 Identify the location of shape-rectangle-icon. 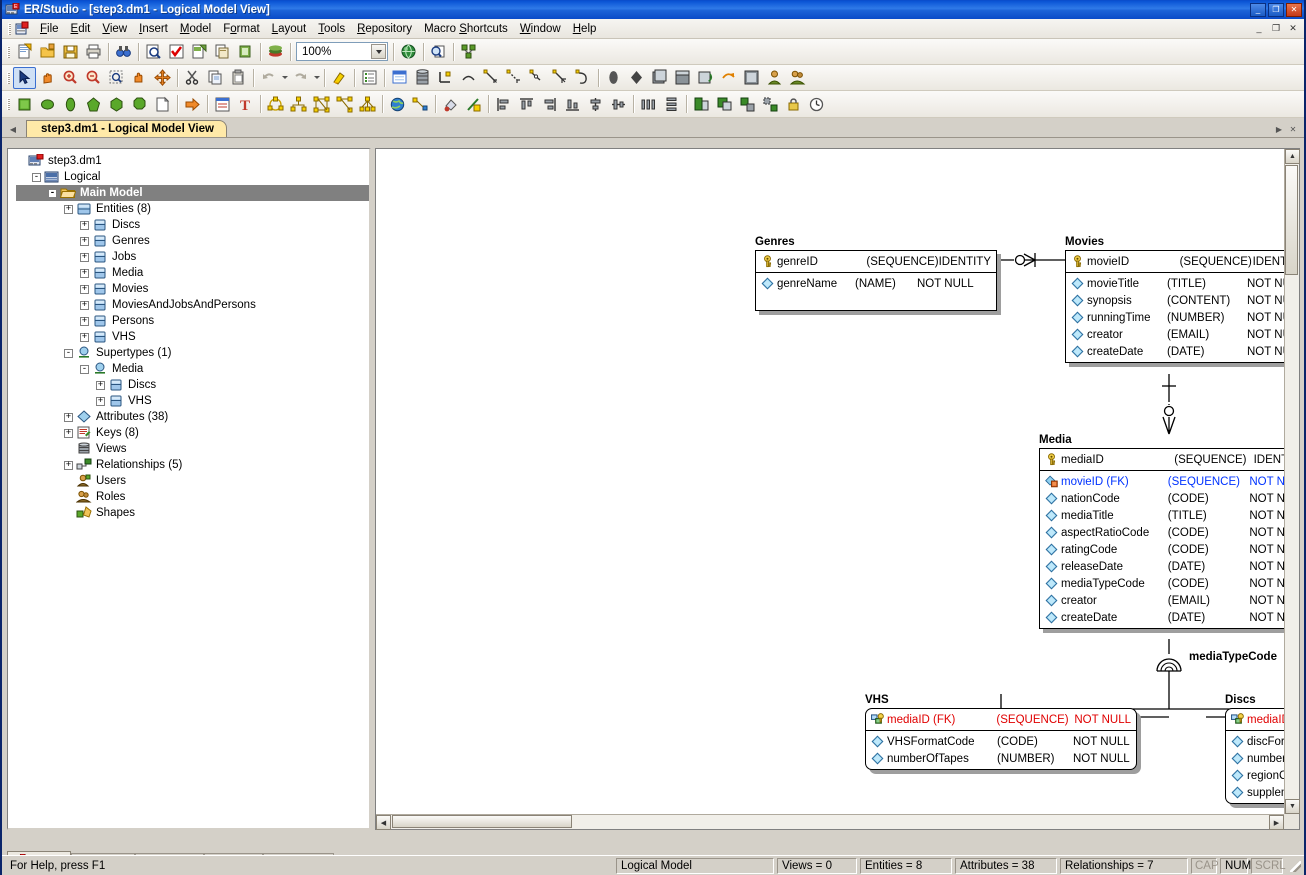
(24, 104).